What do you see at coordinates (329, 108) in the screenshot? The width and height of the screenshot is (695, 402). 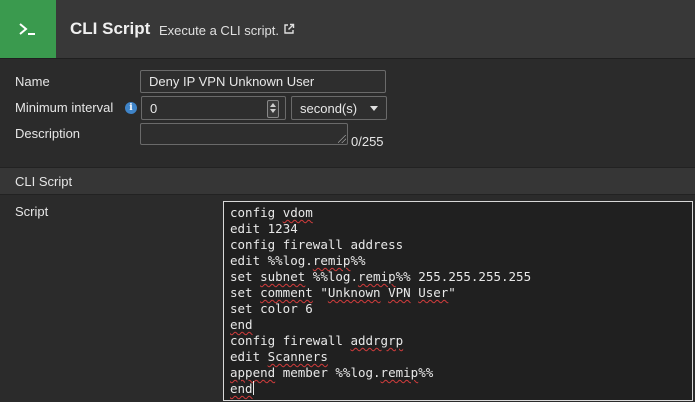 I see `interval-unit-value: second(s)` at bounding box center [329, 108].